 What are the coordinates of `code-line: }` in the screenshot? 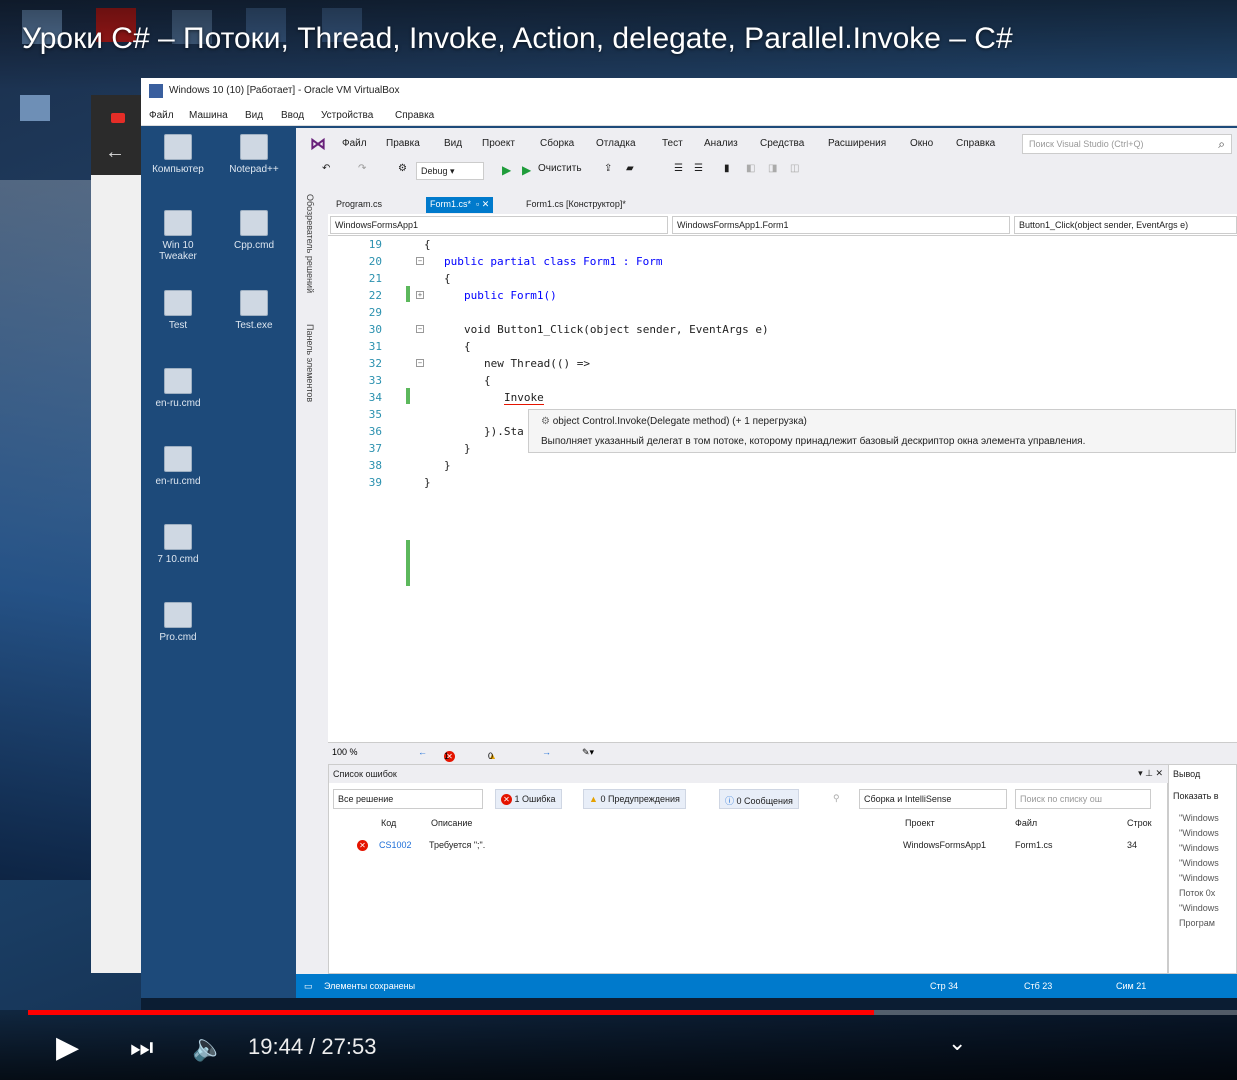 It's located at (467, 448).